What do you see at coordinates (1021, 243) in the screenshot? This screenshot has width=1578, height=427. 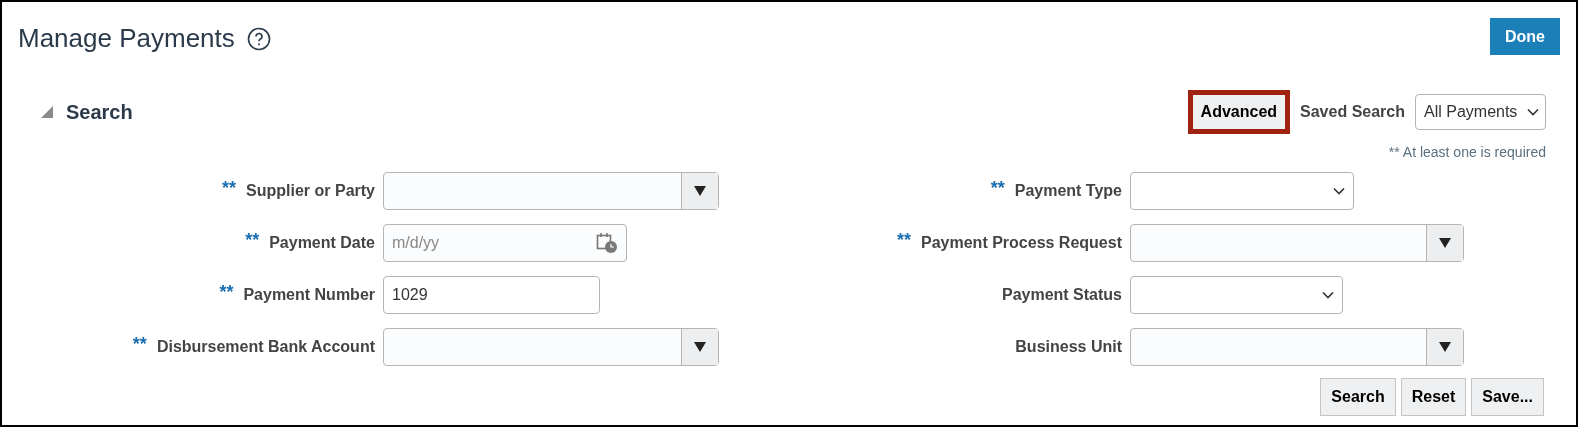 I see `field-label: Payment Process Request` at bounding box center [1021, 243].